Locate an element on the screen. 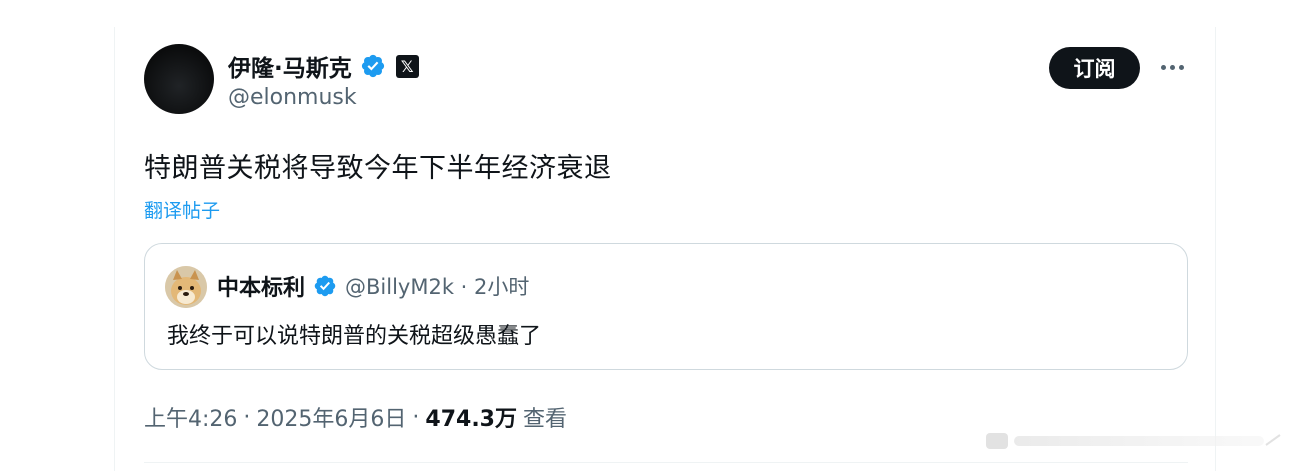 This screenshot has width=1300, height=471. translate-post-link: 翻译帖子 is located at coordinates (182, 209).